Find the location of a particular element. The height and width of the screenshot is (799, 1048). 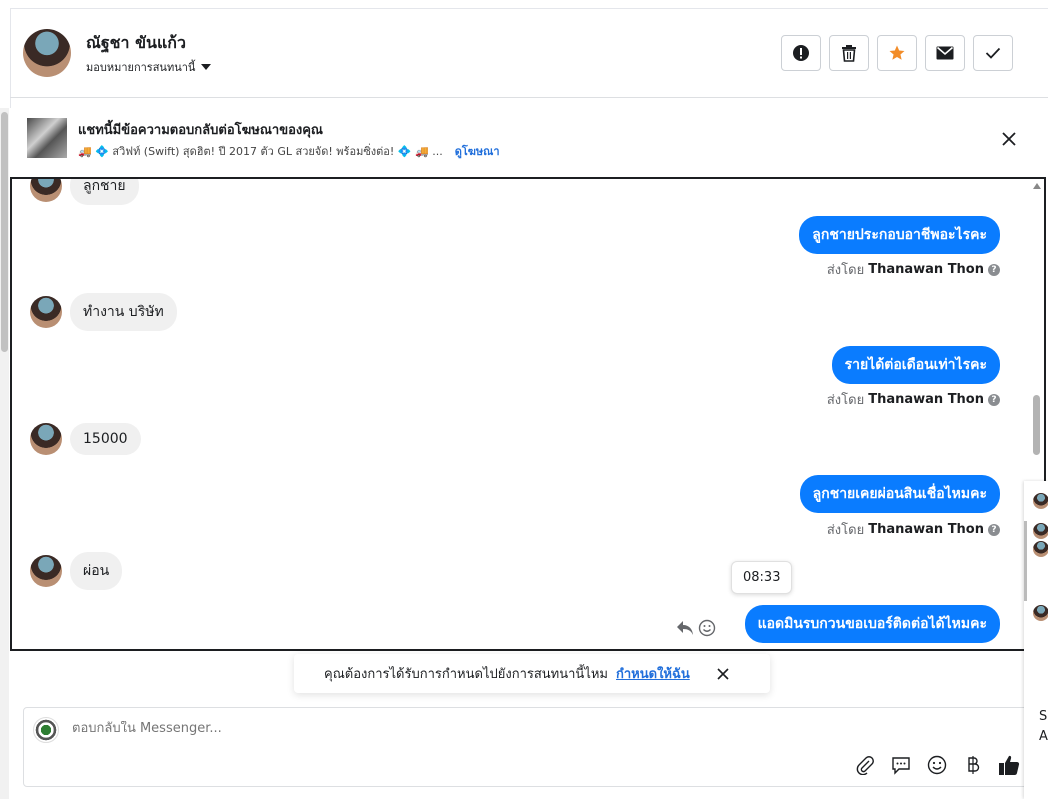

incoming-message: 15000 is located at coordinates (85, 439).